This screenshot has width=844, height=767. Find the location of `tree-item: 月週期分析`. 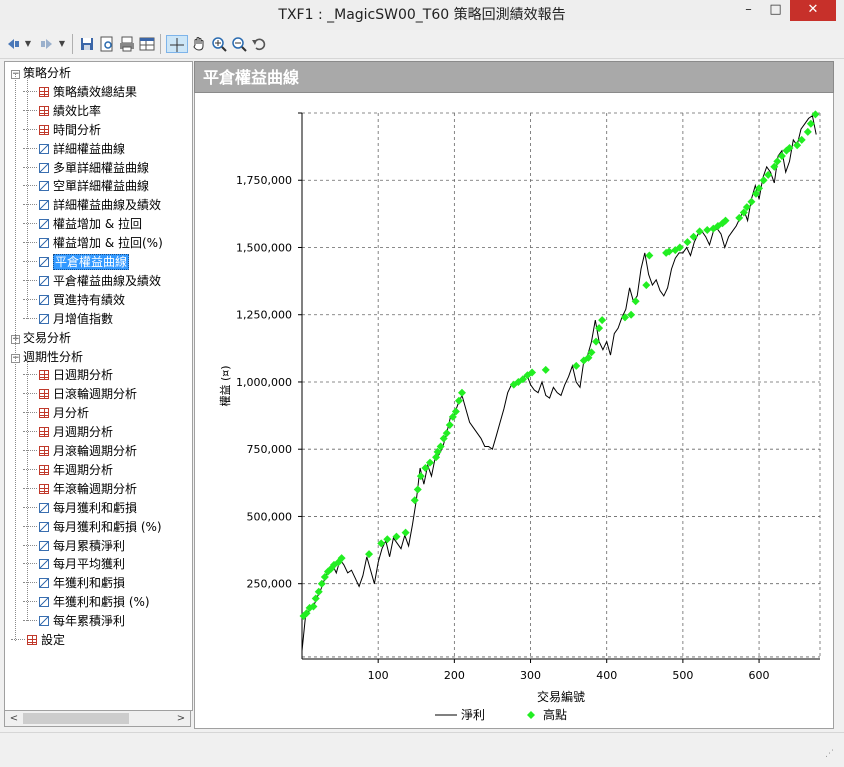

tree-item: 月週期分析 is located at coordinates (68, 432).